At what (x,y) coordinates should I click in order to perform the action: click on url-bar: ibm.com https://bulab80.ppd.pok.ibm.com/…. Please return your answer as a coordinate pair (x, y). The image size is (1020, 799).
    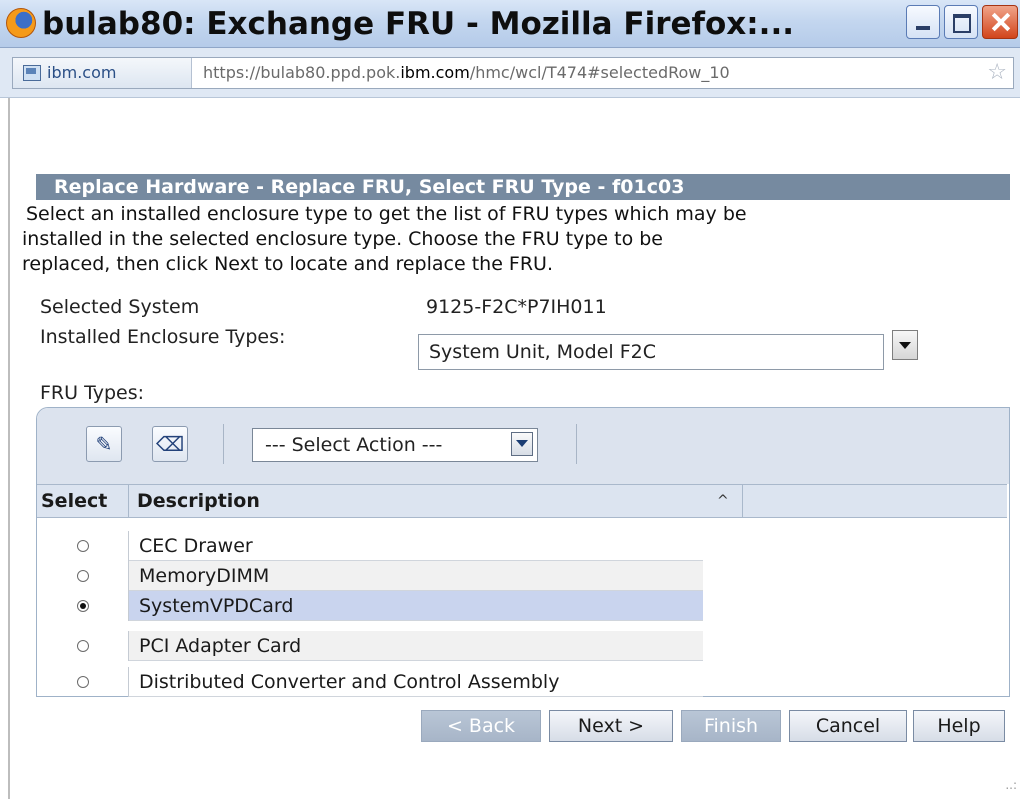
    Looking at the image, I should click on (510, 73).